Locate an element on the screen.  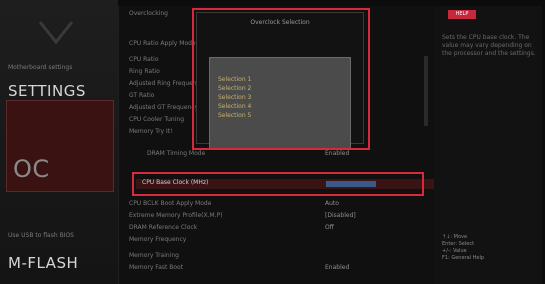
sidebar-oc-title: OC is located at coordinates (31, 169).